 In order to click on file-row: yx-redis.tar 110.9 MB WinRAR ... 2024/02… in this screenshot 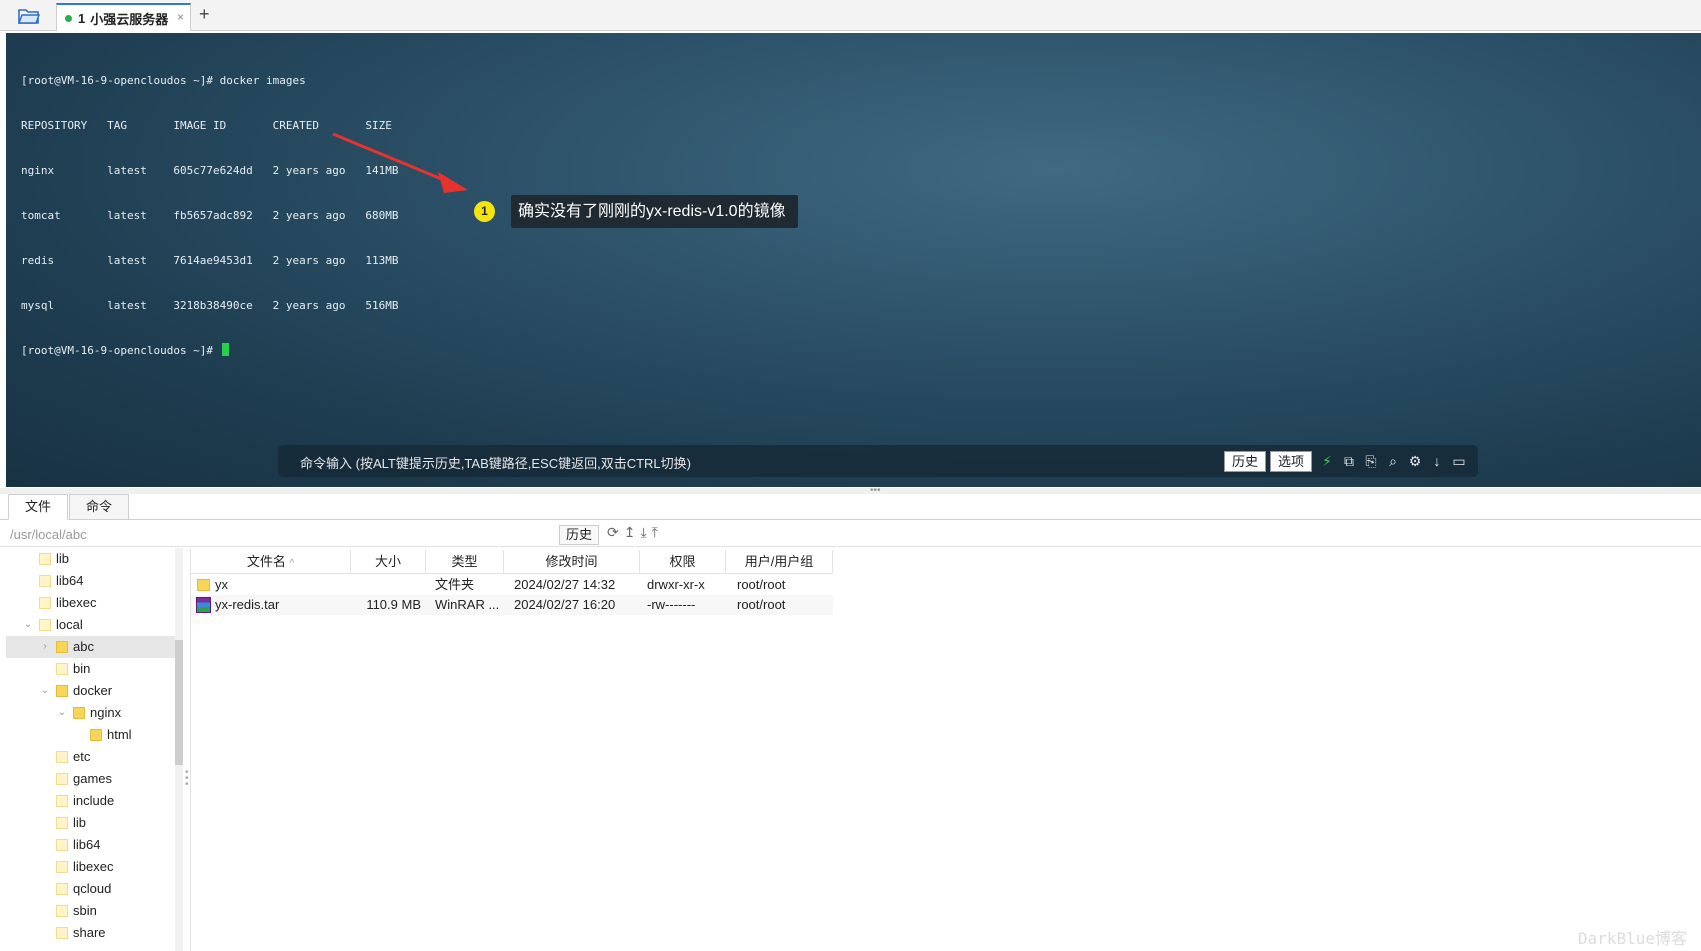, I will do `click(512, 605)`.